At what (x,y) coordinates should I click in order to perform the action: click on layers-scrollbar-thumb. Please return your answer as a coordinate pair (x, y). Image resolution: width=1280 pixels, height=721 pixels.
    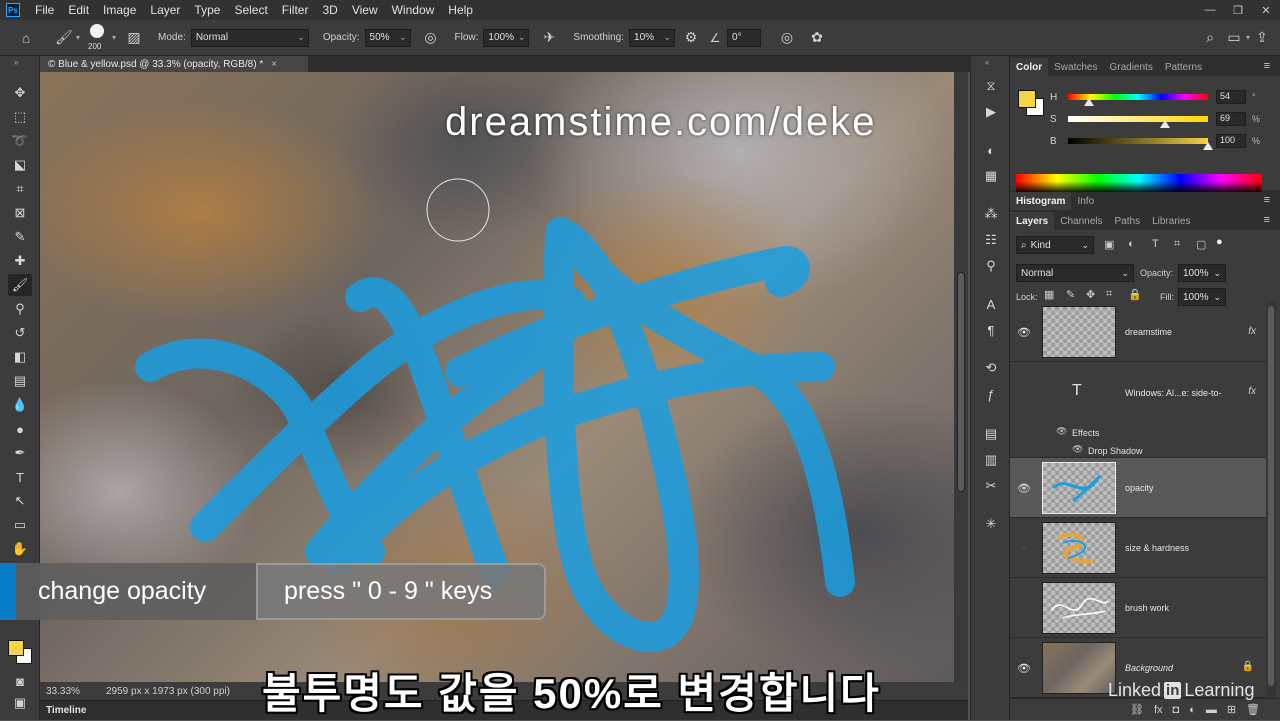
    Looking at the image, I should click on (1271, 496).